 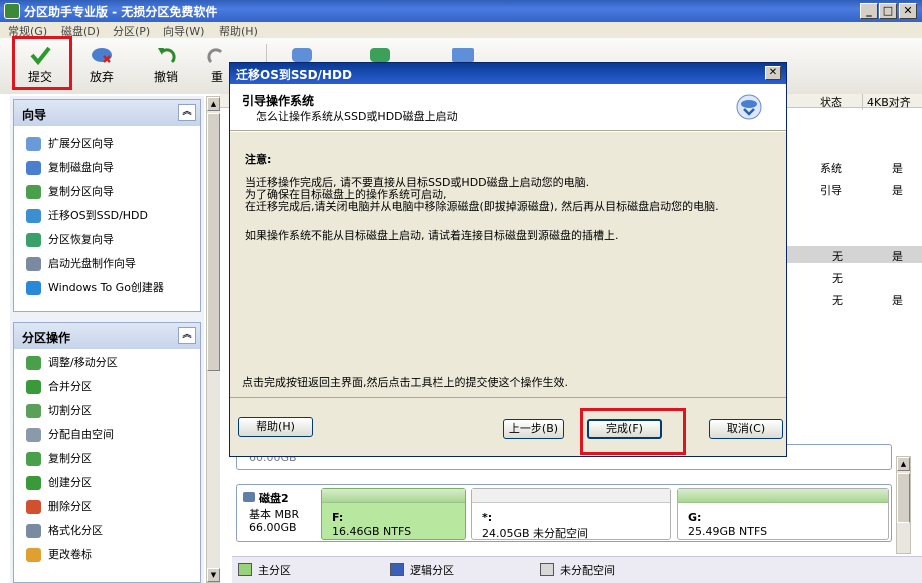 I want to click on drive-tool-icon, so click(x=463, y=55).